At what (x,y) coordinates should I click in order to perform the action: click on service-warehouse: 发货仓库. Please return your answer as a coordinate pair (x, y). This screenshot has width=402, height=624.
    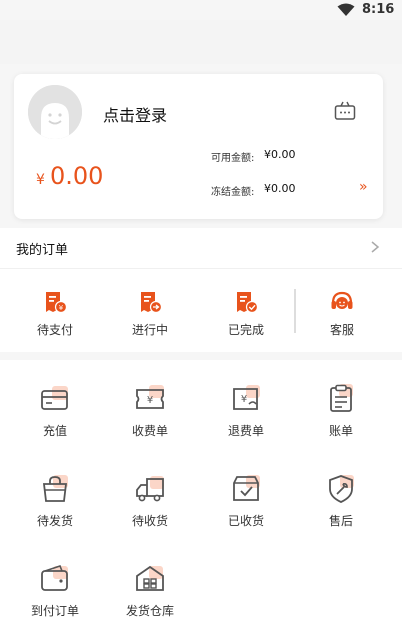
    Looking at the image, I should click on (150, 590).